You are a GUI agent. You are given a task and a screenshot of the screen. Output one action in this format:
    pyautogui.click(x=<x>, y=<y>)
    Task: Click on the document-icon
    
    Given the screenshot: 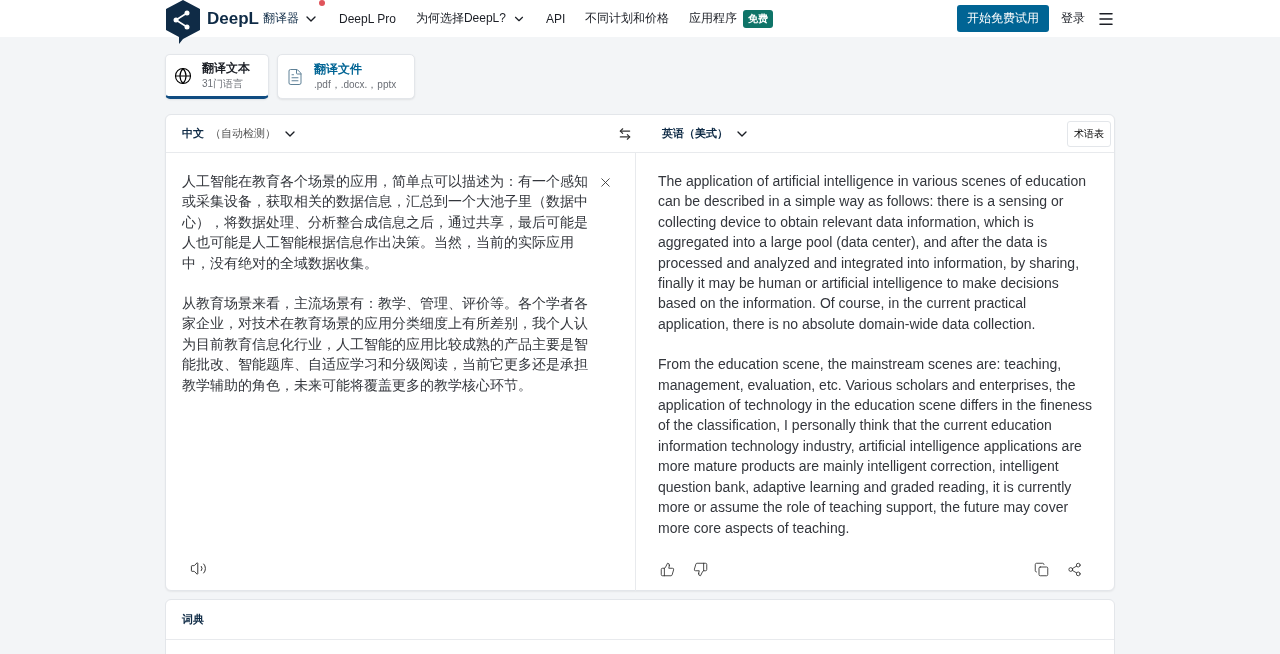 What is the action you would take?
    pyautogui.click(x=295, y=76)
    